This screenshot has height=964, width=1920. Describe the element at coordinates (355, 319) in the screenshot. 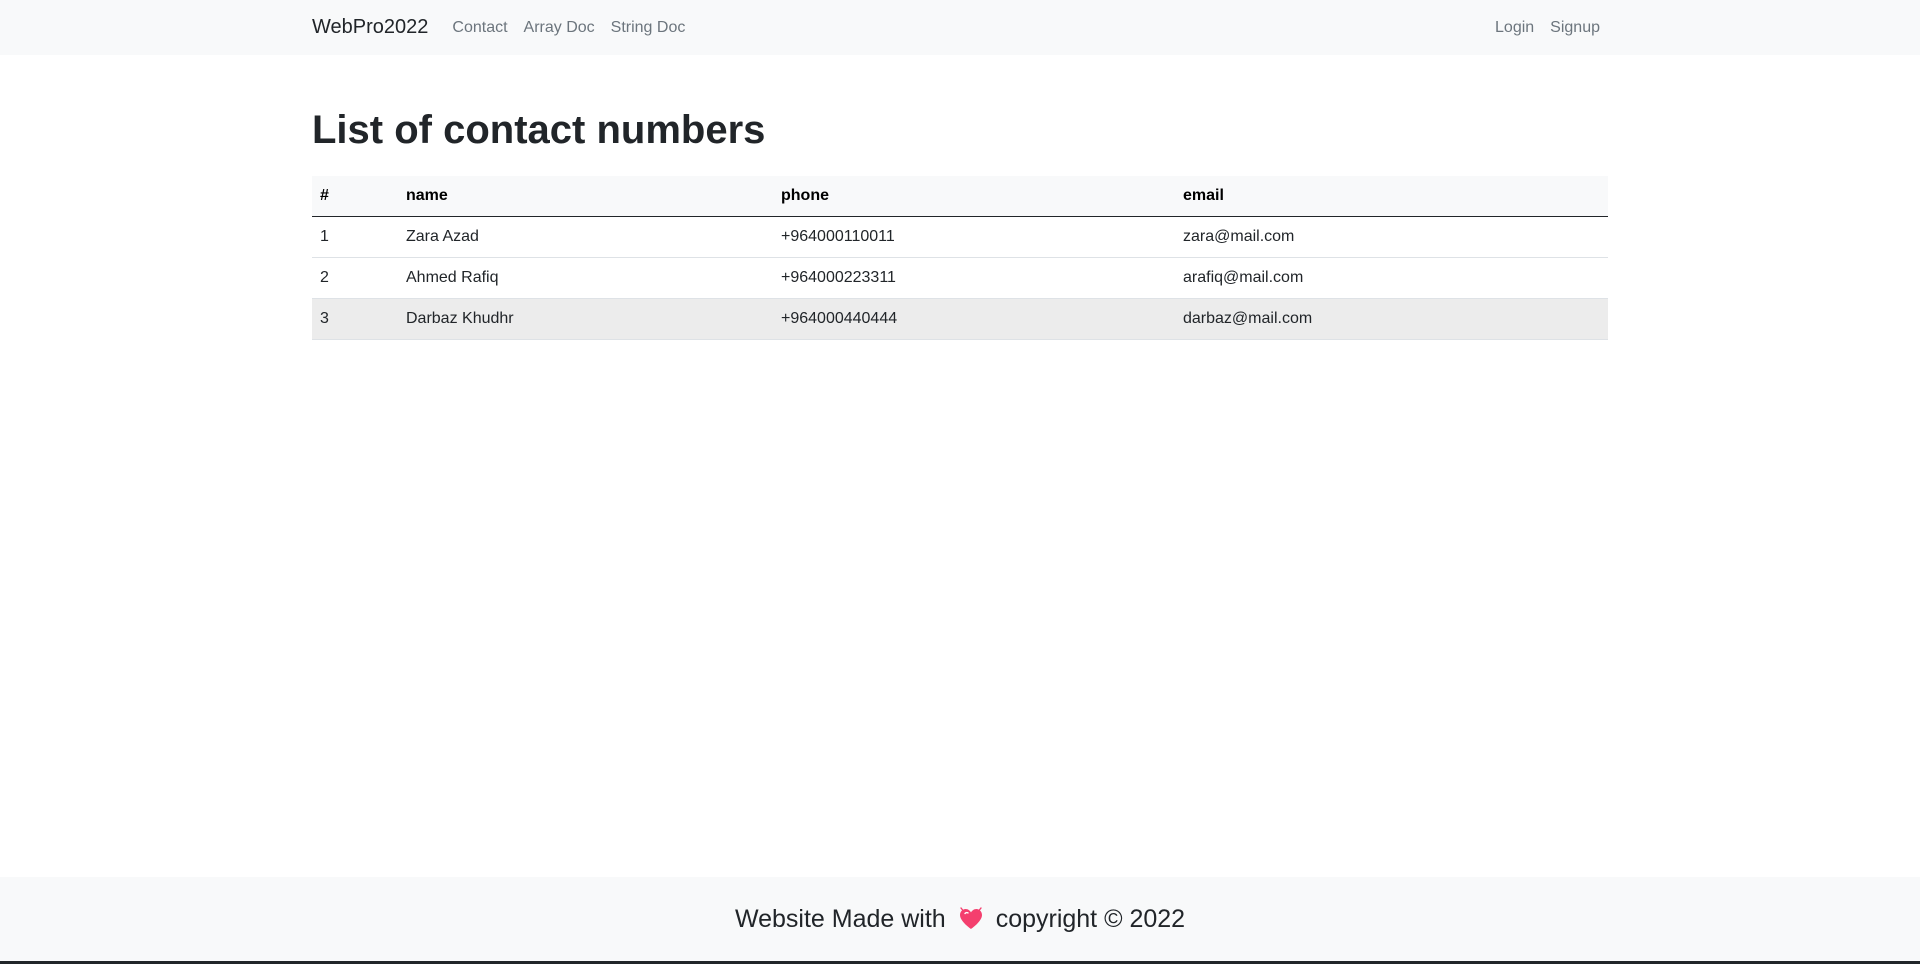

I see `cell-number: 3` at that location.